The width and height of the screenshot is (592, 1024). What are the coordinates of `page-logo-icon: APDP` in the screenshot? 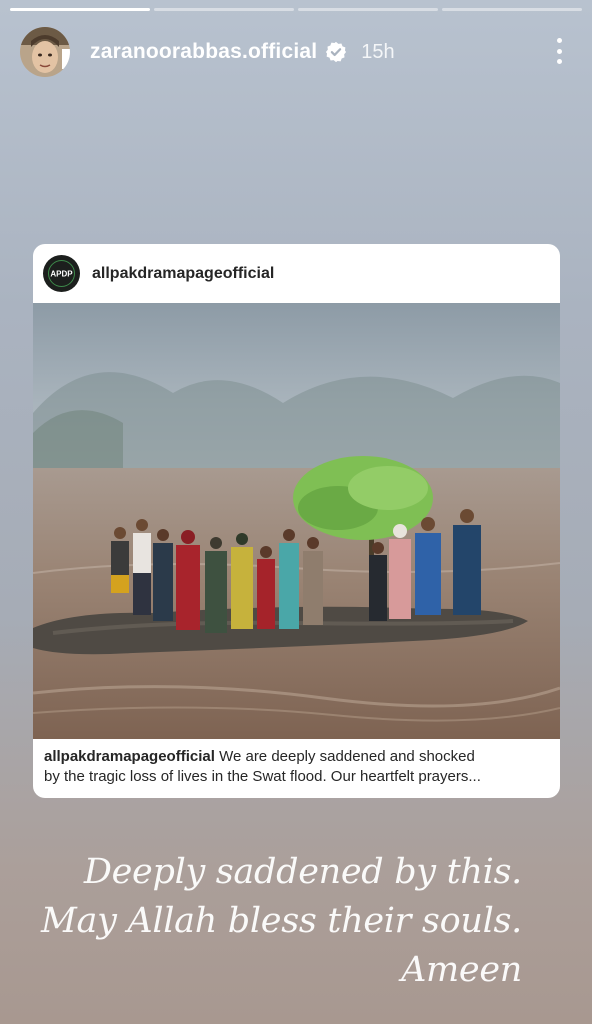 It's located at (61, 273).